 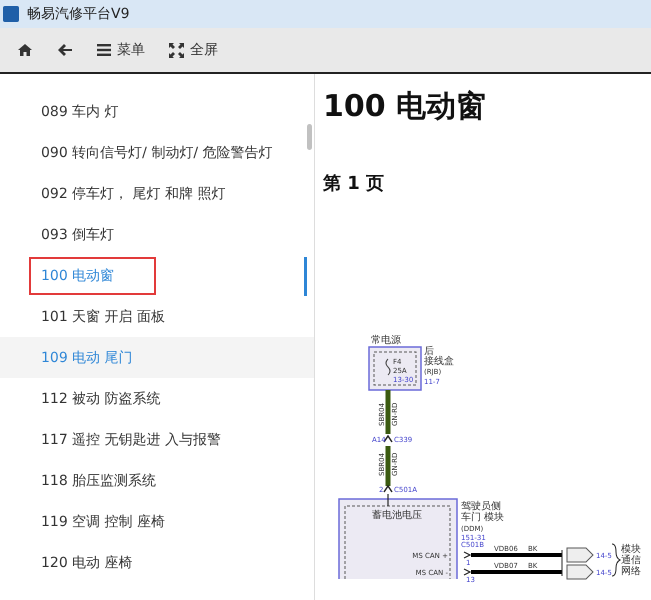 I want to click on sidebar-item: 117 遥控 无钥匙进 入与报警, so click(x=157, y=439).